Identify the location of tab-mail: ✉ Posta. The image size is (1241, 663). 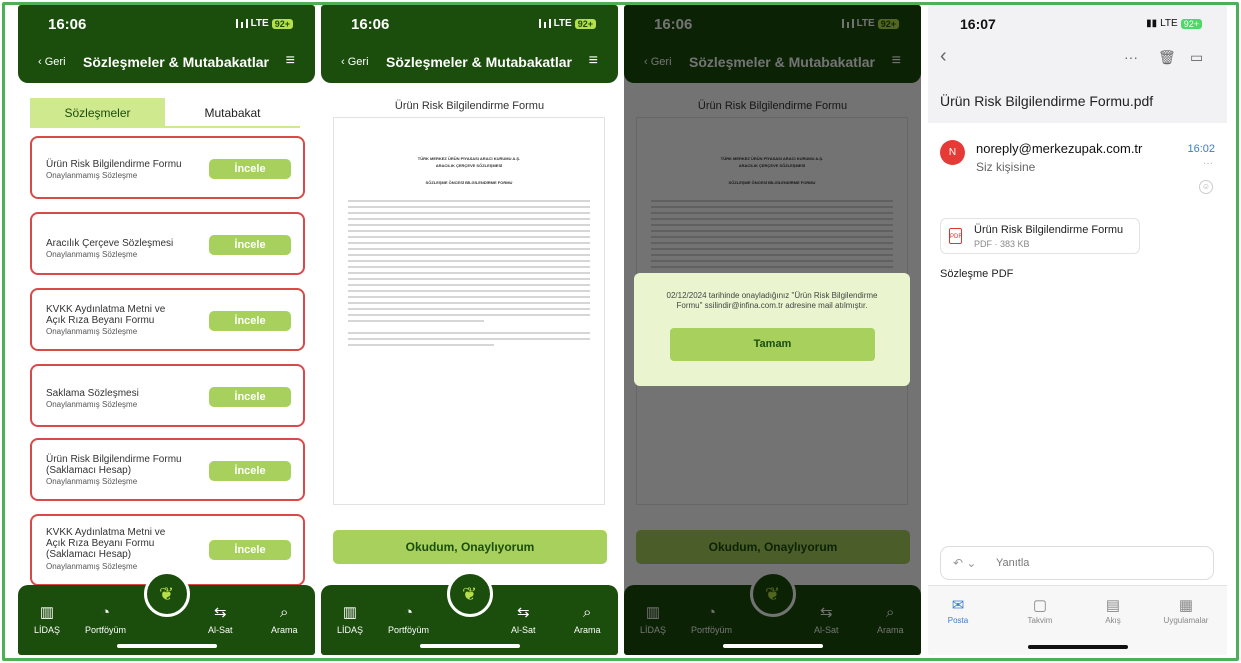
(958, 610).